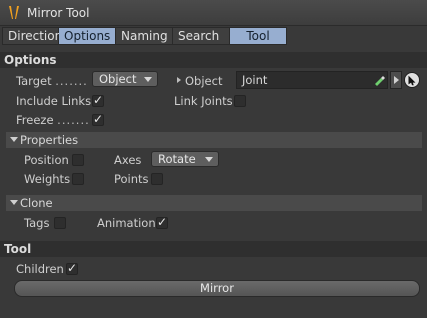  Describe the element at coordinates (14, 12) in the screenshot. I see `mirror-tool-logo-icon` at that location.